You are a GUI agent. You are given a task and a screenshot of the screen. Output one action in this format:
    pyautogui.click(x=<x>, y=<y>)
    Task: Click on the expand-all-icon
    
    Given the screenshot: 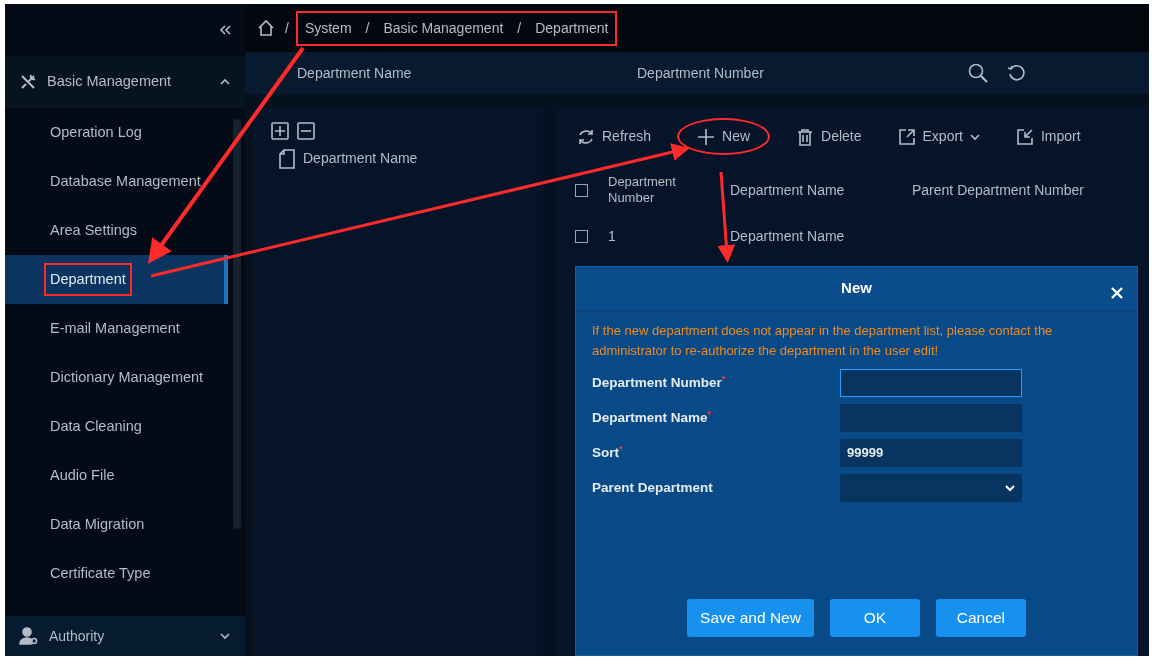 What is the action you would take?
    pyautogui.click(x=280, y=131)
    